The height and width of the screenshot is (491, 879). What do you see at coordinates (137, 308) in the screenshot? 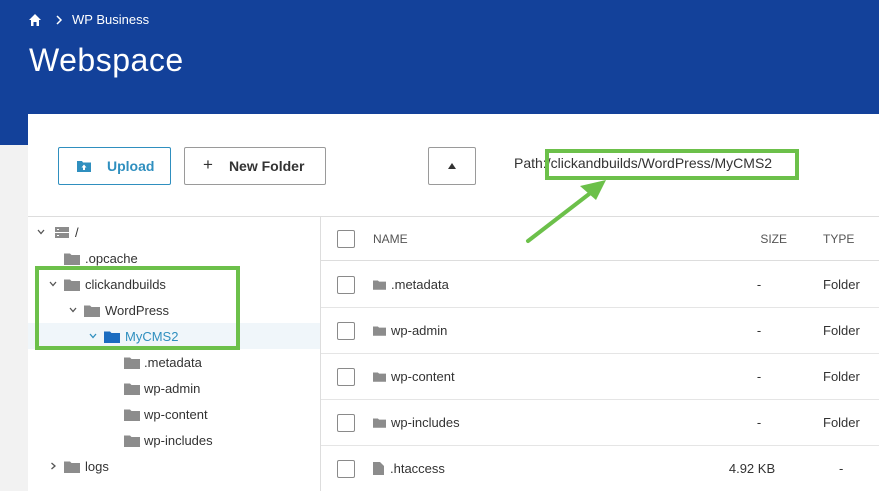
I see `tree-highlight-box` at bounding box center [137, 308].